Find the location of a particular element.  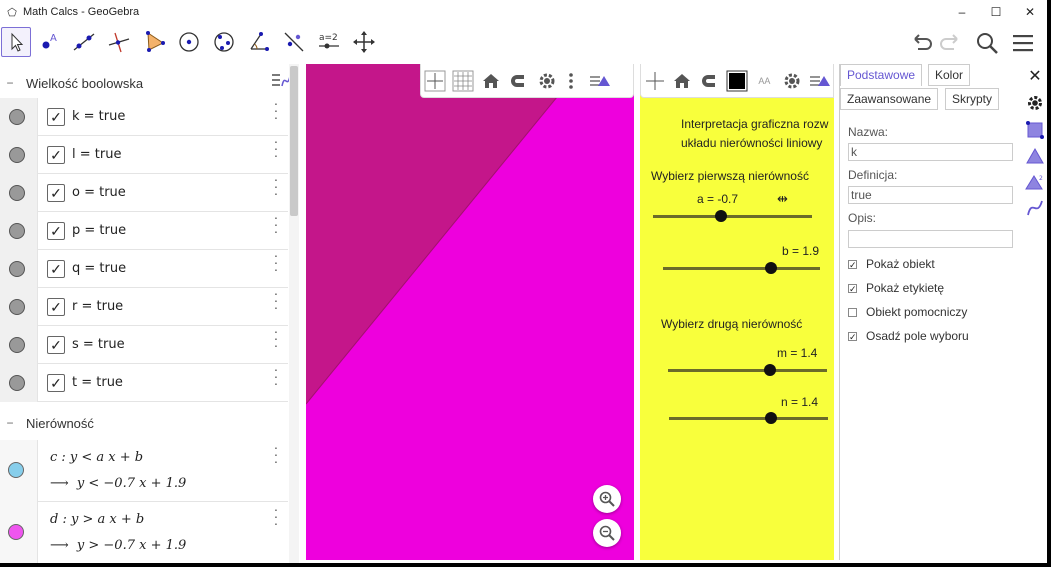

boolean-row: ✓ p = true · · · is located at coordinates (144, 230).